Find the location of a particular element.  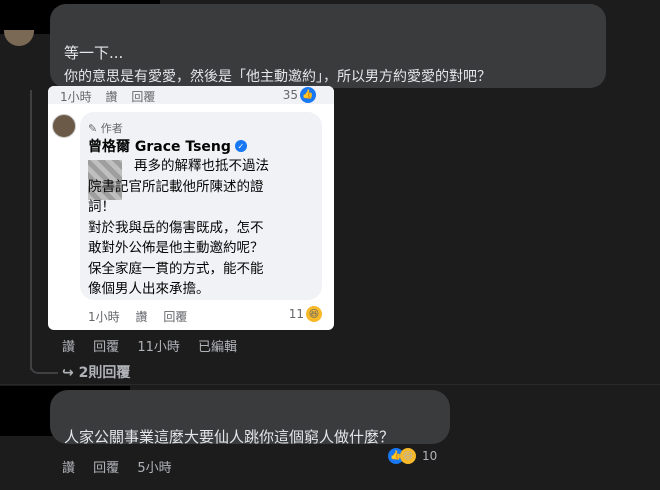

embedded-line-2: 院書記官所記載他所陳述的證 is located at coordinates (176, 186).